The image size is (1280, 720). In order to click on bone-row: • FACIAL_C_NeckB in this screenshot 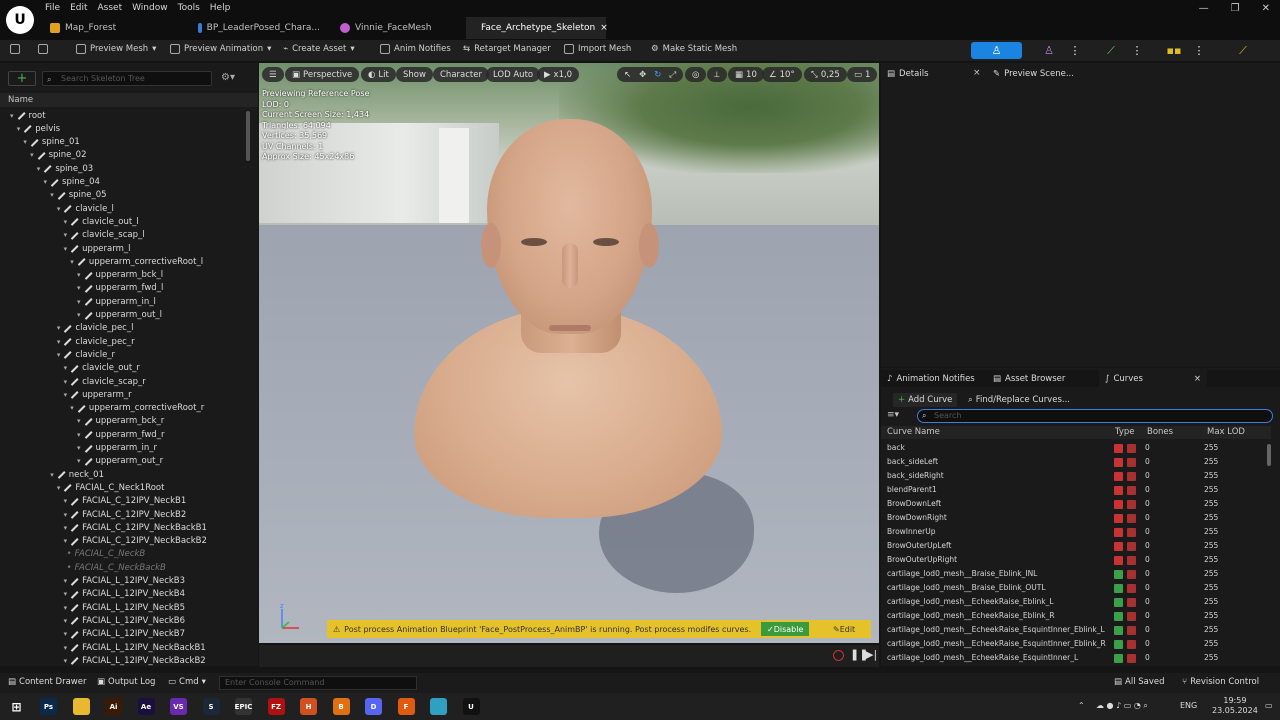, I will do `click(105, 554)`.